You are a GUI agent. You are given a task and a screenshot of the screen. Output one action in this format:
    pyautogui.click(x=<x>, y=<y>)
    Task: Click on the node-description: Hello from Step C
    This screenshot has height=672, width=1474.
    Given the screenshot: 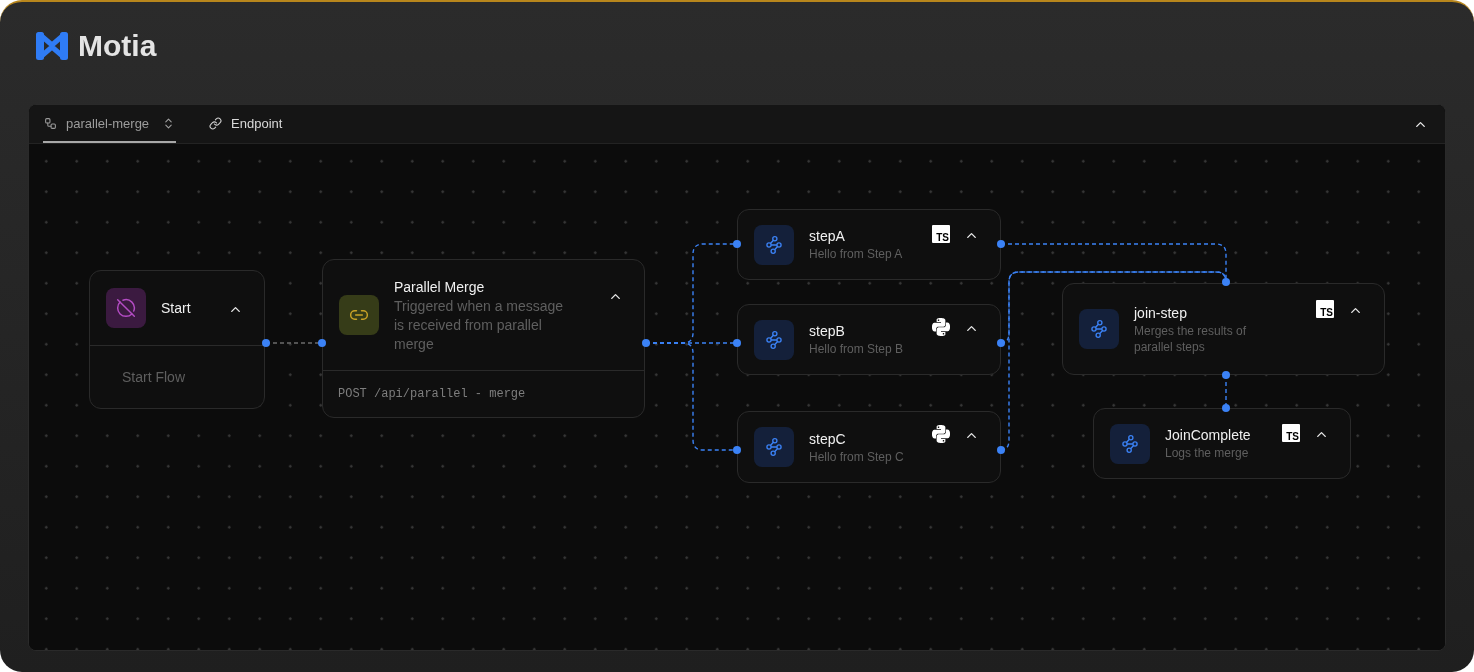 What is the action you would take?
    pyautogui.click(x=857, y=457)
    